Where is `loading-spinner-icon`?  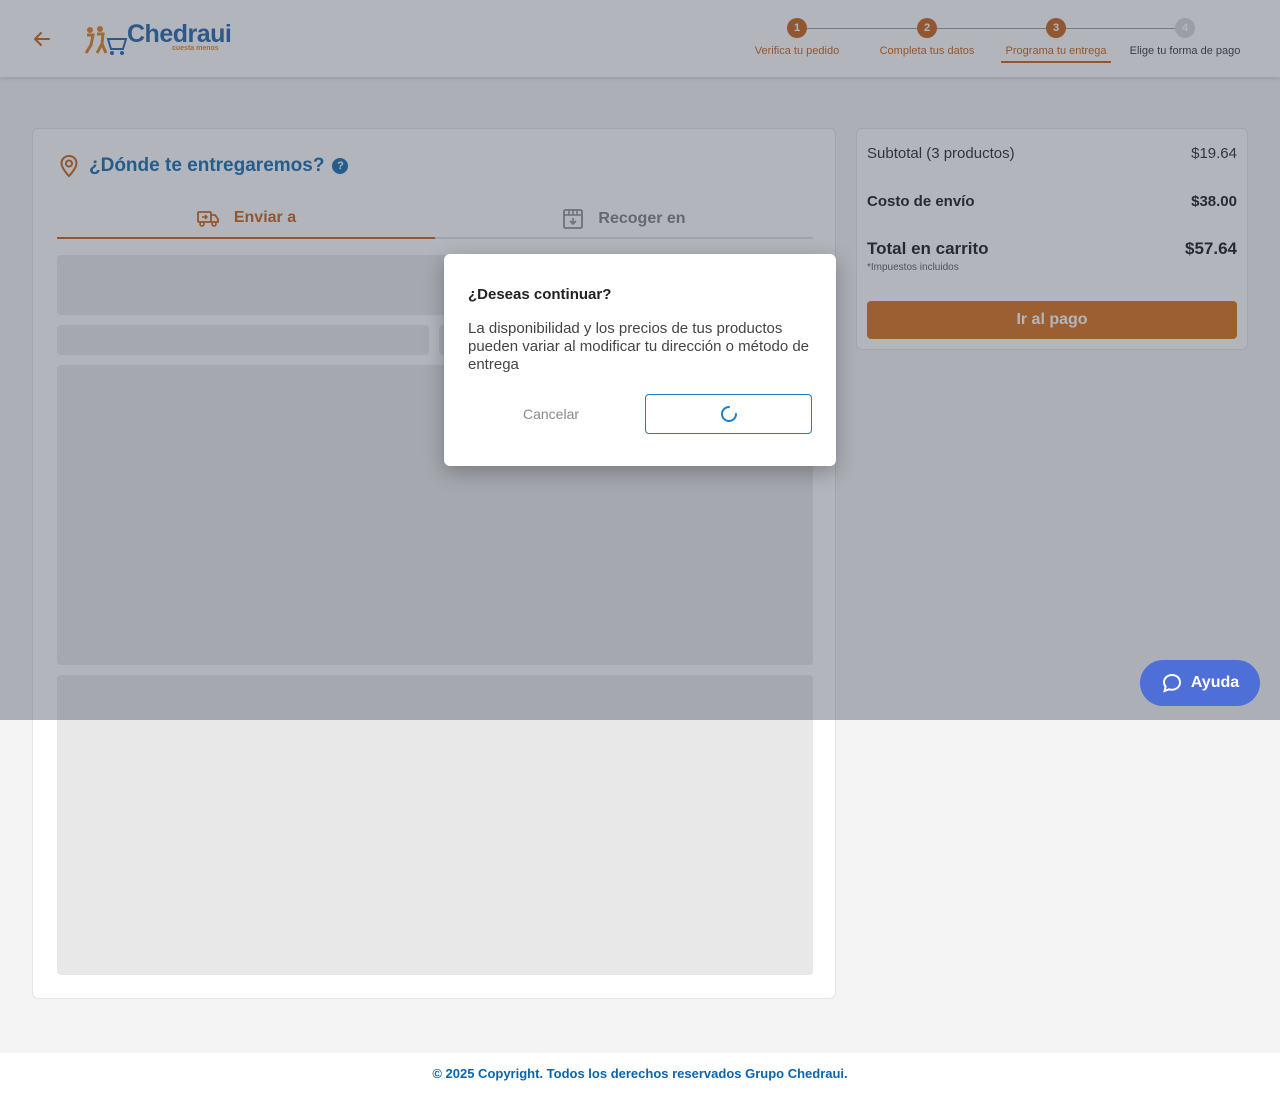 loading-spinner-icon is located at coordinates (728, 414).